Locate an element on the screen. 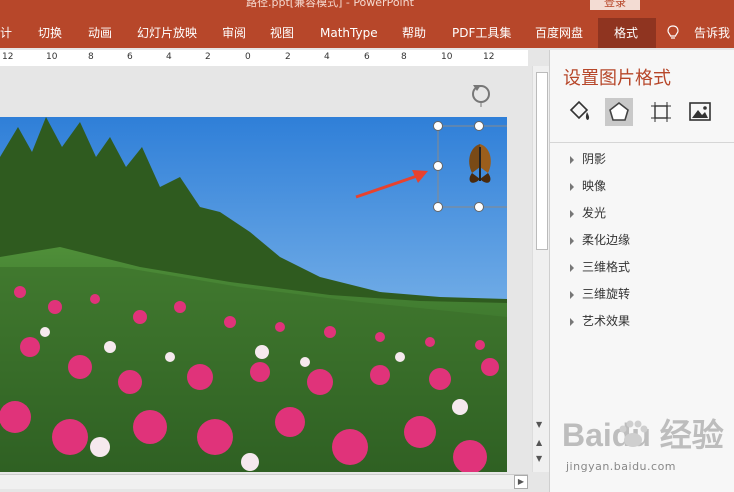  section-glow: 发光 is located at coordinates (588, 212).